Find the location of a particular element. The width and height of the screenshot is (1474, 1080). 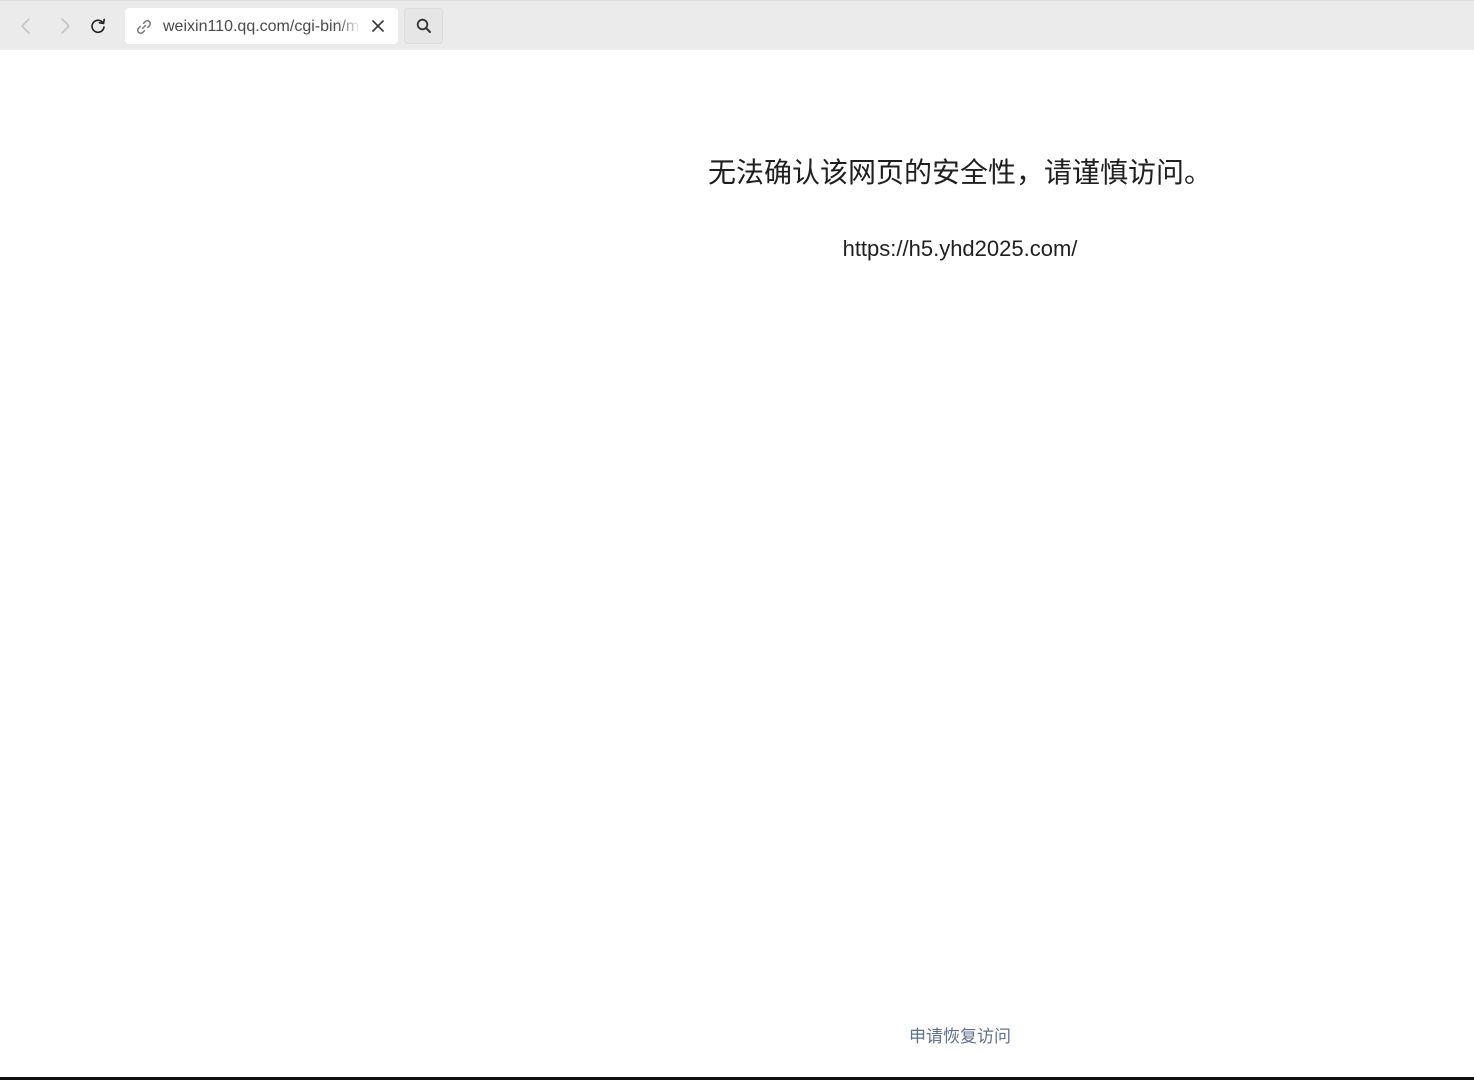

forward-button is located at coordinates (65, 26).